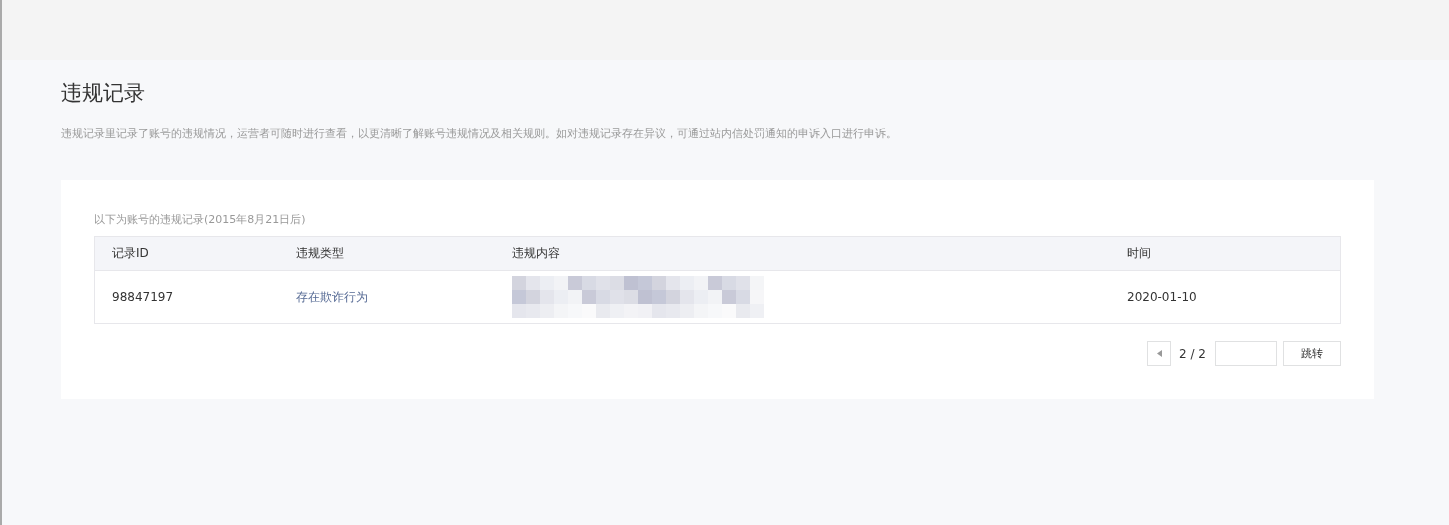 This screenshot has height=525, width=1449. I want to click on violation-type-link: 存在欺诈行为, so click(404, 297).